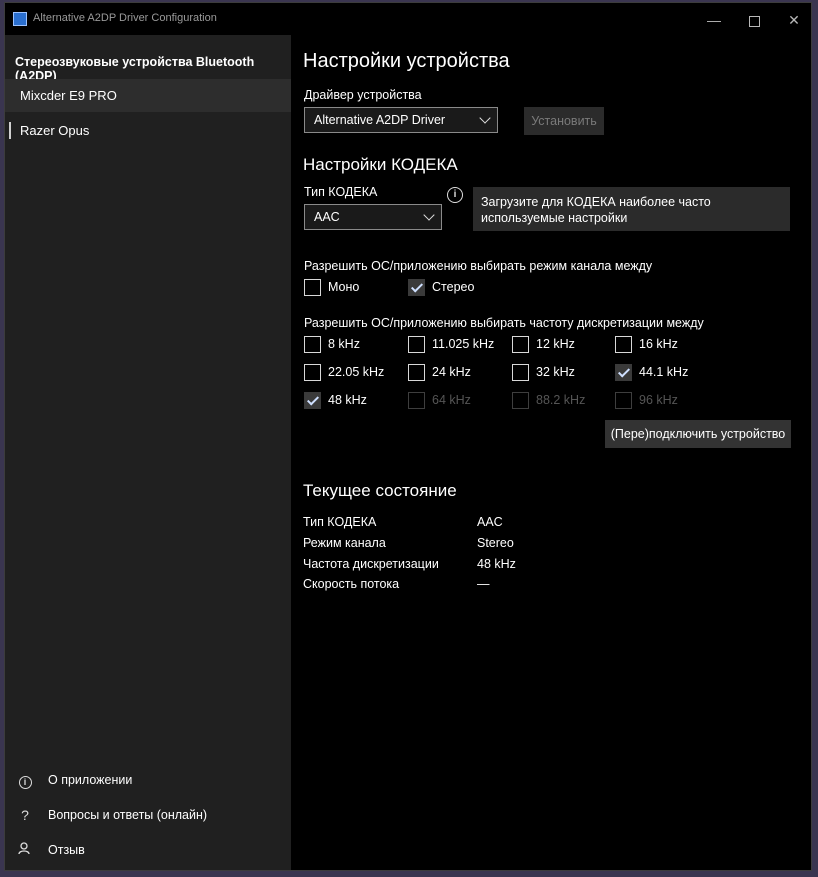 This screenshot has width=818, height=877. What do you see at coordinates (344, 344) in the screenshot?
I see `checkbox-label: 8 kHz` at bounding box center [344, 344].